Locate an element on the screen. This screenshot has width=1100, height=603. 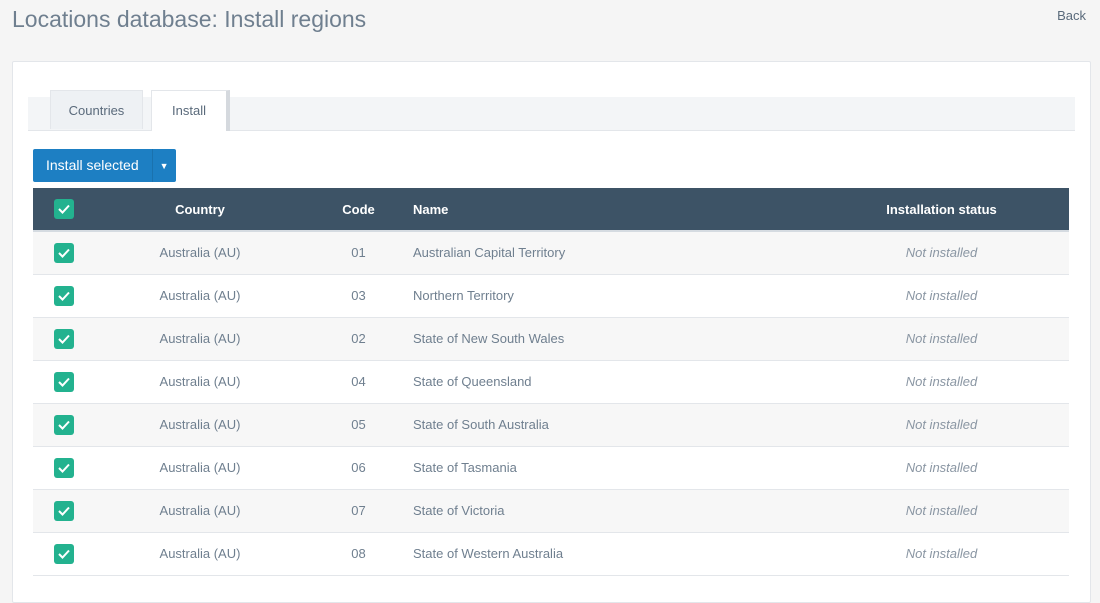
cell-name: State of Victoria is located at coordinates (459, 510).